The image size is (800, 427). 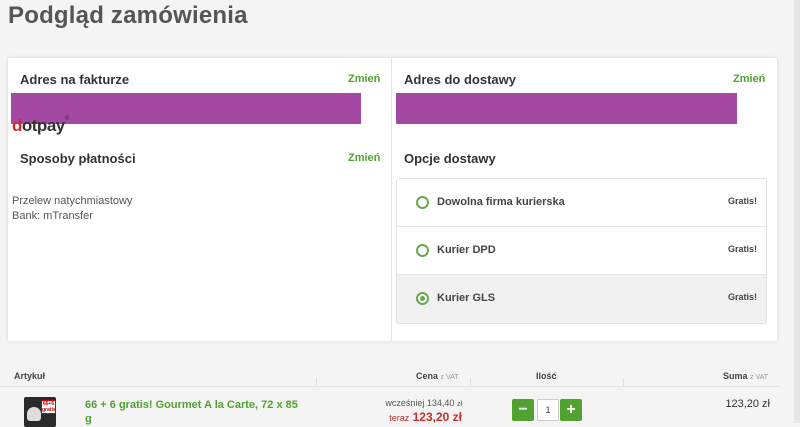 I want to click on payment-change-link: Zmień, so click(x=364, y=158).